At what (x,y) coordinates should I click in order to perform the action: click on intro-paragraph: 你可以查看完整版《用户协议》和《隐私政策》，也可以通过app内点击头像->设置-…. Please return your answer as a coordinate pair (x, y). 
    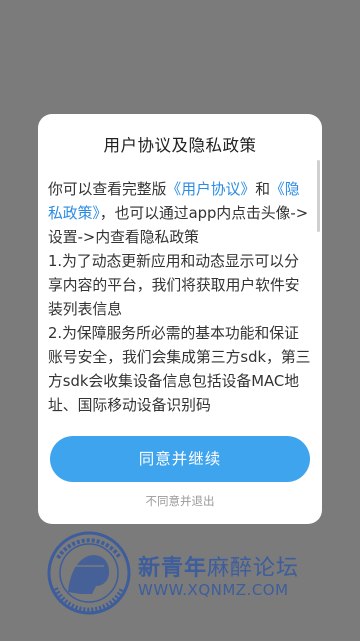
    Looking at the image, I should click on (178, 213).